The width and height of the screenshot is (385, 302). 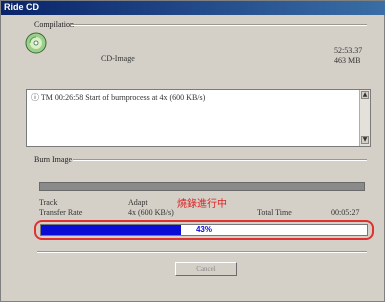 I want to click on transfer-rate-value: 4x (600 KB/s), so click(x=151, y=212).